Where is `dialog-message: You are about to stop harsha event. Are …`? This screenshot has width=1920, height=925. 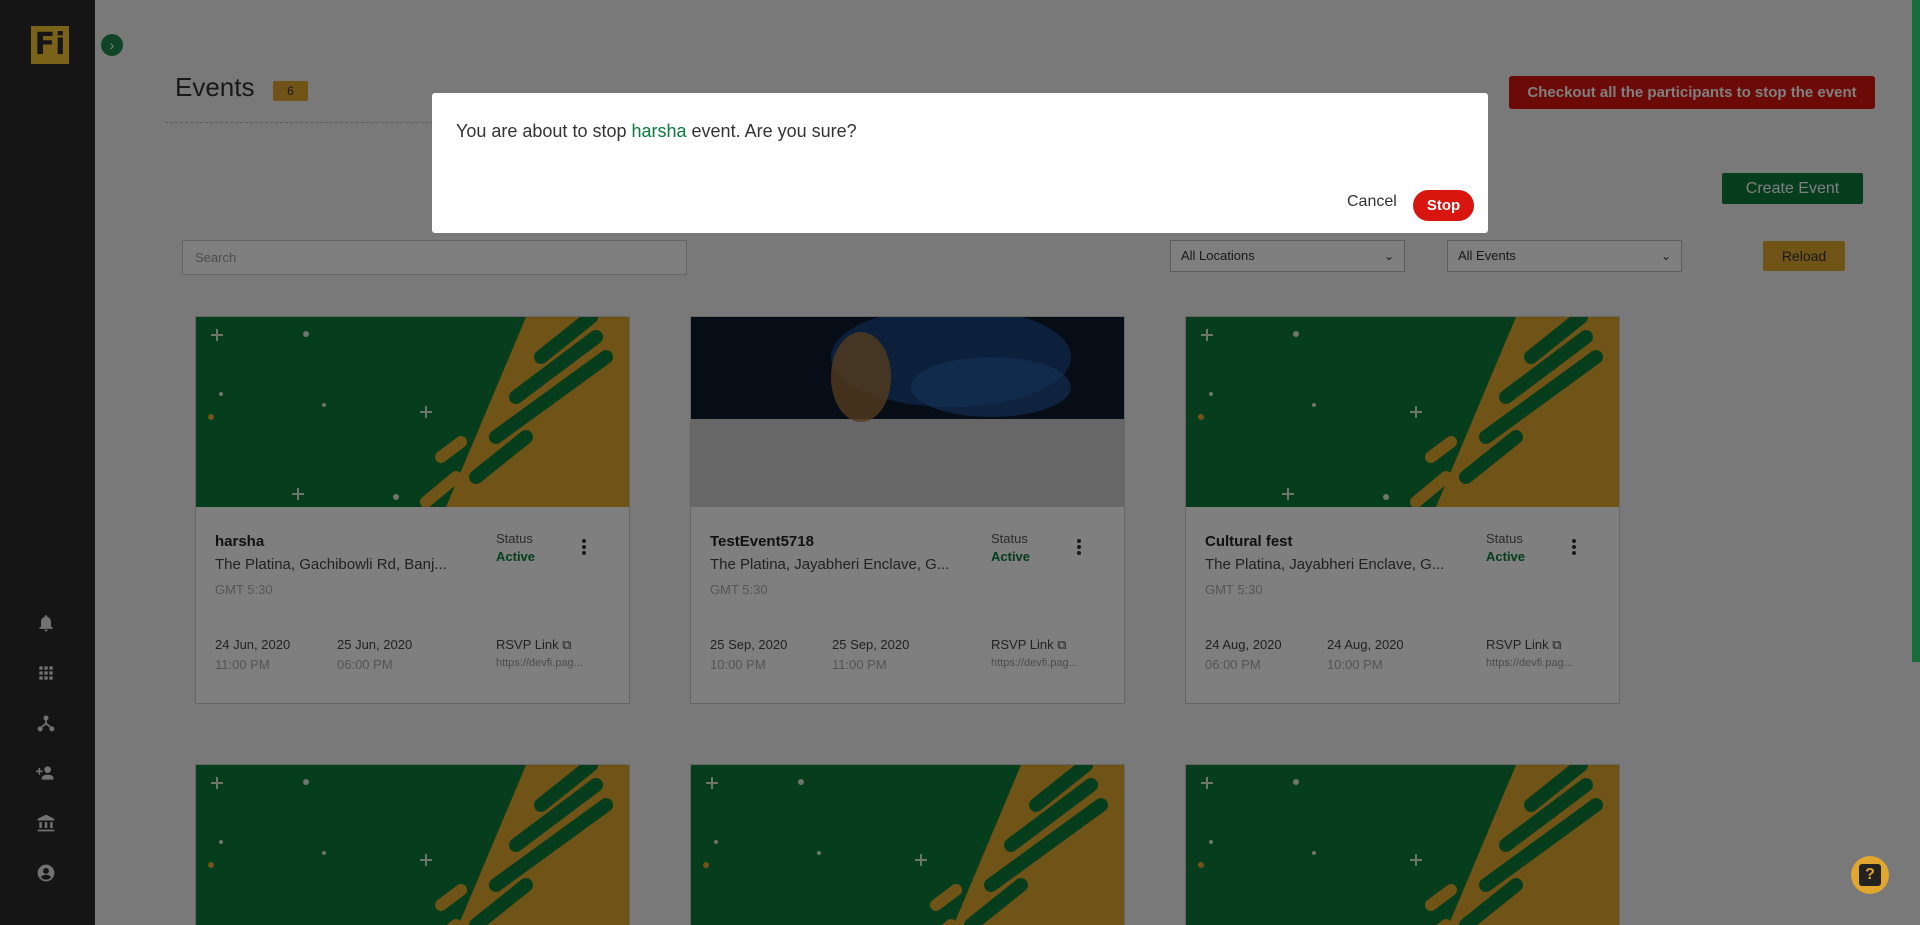
dialog-message: You are about to stop harsha event. Are … is located at coordinates (656, 131).